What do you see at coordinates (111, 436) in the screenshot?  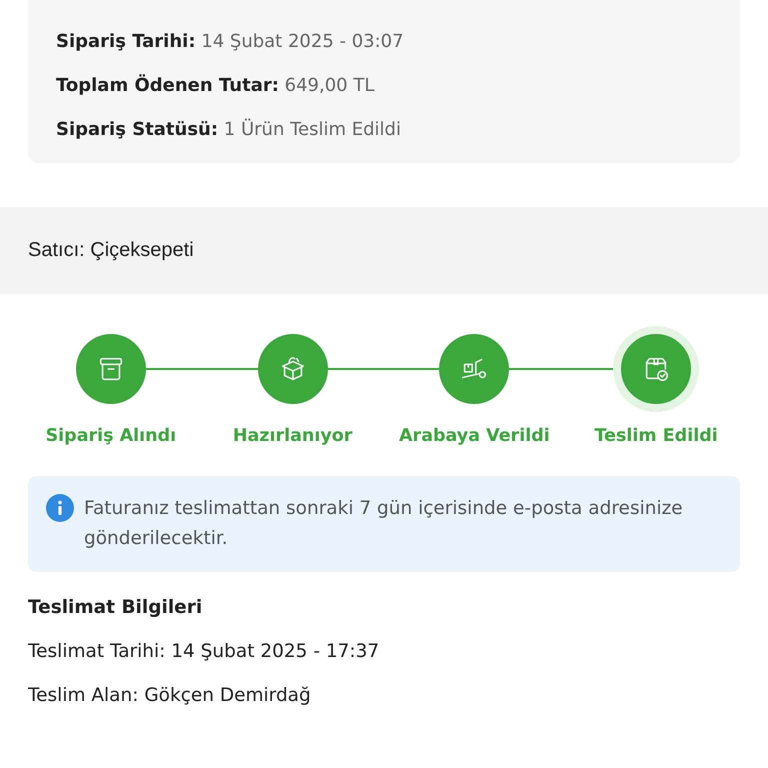 I see `step-label: Sipariş Alındı` at bounding box center [111, 436].